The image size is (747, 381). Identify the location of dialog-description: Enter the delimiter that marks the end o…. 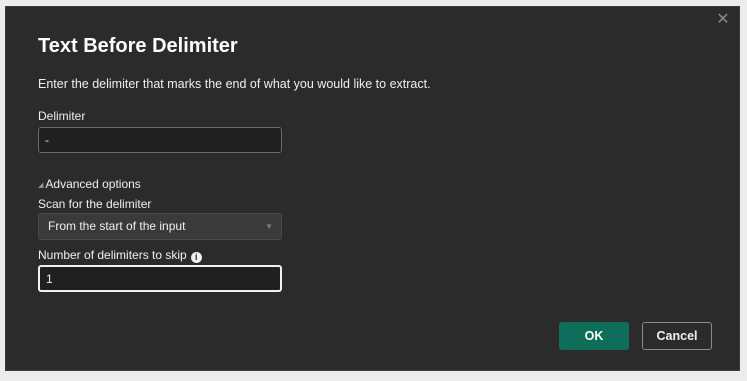
(234, 84).